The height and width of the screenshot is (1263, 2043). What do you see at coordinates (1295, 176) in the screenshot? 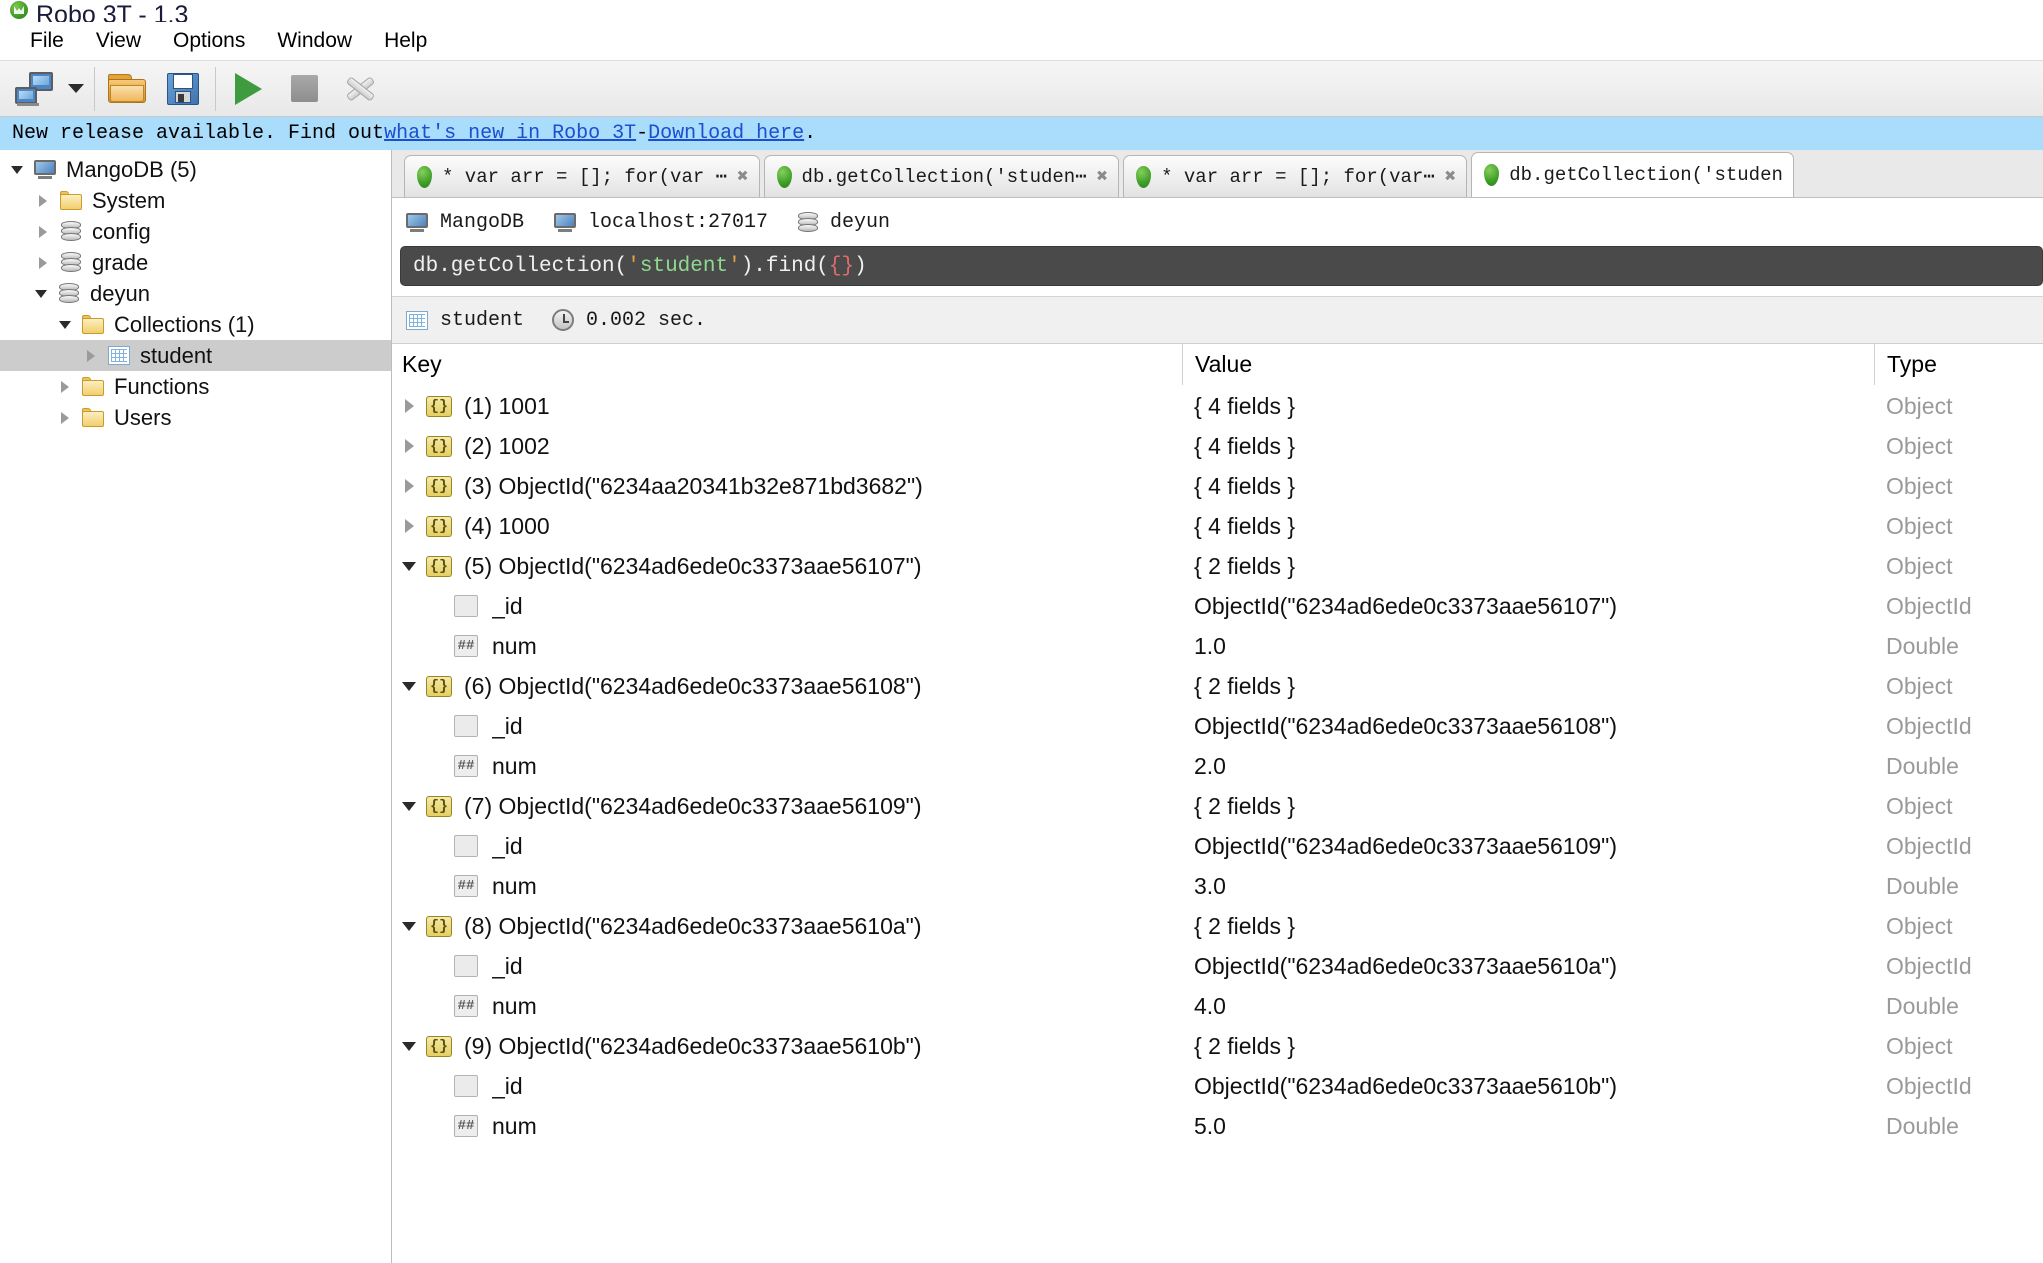
I see `tab-script-3: * var arr = []; for(var⋯ ✖` at bounding box center [1295, 176].